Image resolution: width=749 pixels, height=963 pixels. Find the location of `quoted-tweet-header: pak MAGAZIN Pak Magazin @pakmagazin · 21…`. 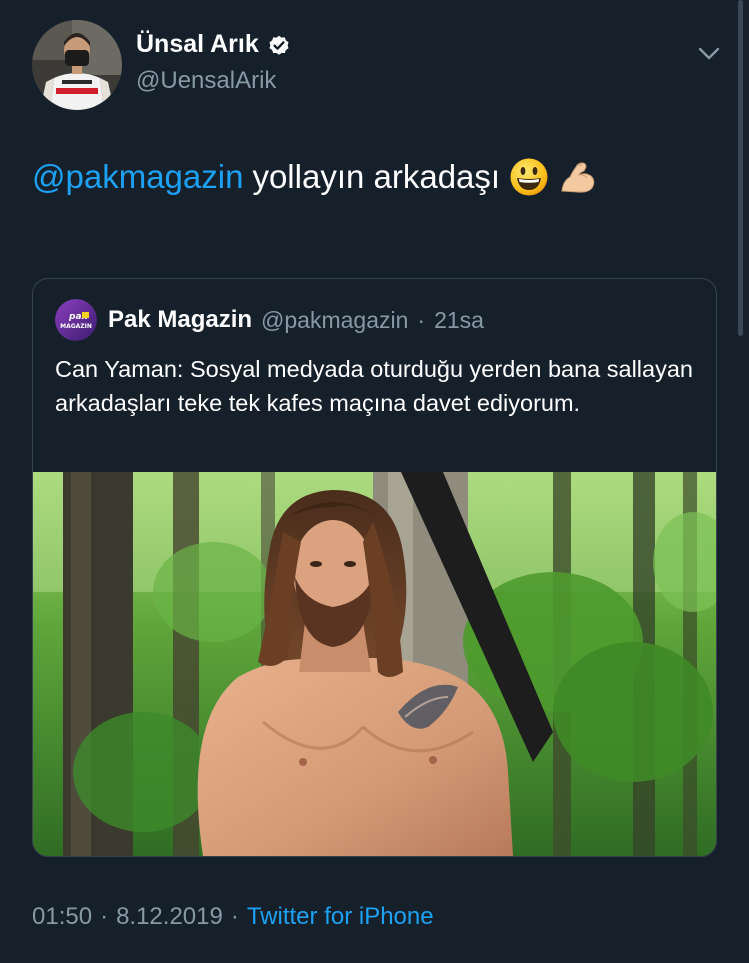

quoted-tweet-header: pak MAGAZIN Pak Magazin @pakmagazin · 21… is located at coordinates (269, 320).